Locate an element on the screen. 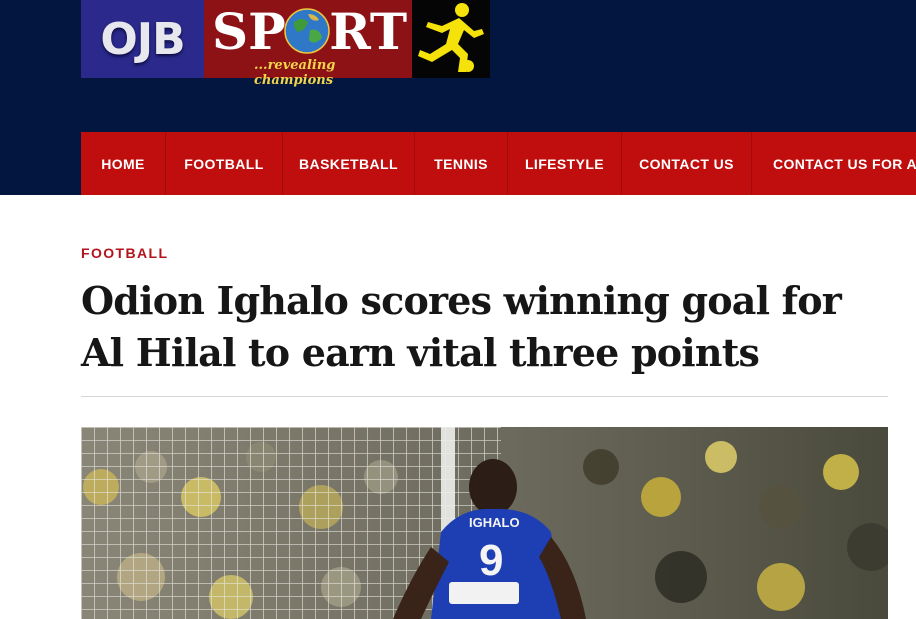  article-category: FOOTBALL is located at coordinates (124, 253).